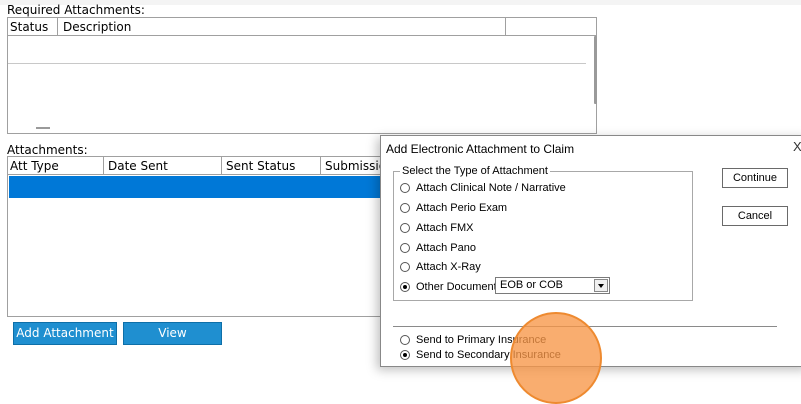 This screenshot has height=404, width=801. Describe the element at coordinates (755, 178) in the screenshot. I see `continue-button: Continue` at that location.